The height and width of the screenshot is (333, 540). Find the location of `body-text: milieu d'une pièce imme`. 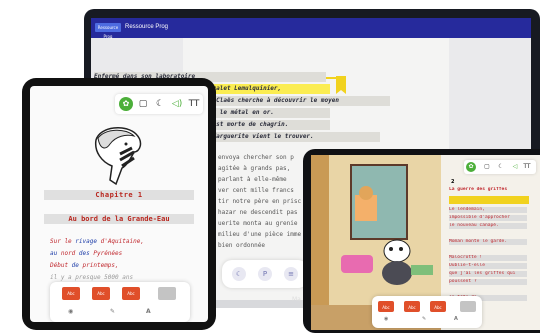

body-text: milieu d'une pièce imme is located at coordinates (260, 234).